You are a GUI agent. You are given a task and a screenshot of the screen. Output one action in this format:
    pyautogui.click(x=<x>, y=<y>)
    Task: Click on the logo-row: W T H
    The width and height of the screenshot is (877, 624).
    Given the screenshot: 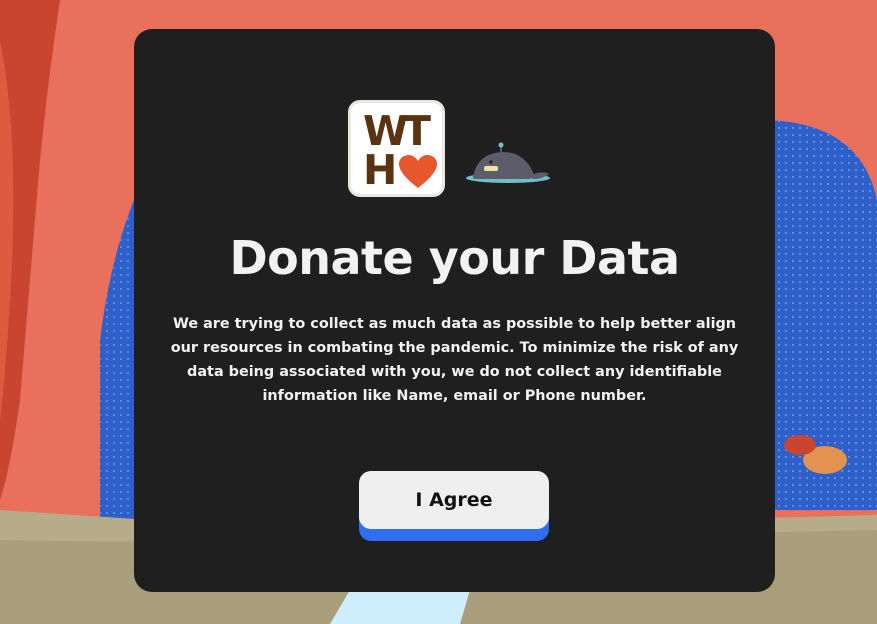 What is the action you would take?
    pyautogui.click(x=454, y=149)
    